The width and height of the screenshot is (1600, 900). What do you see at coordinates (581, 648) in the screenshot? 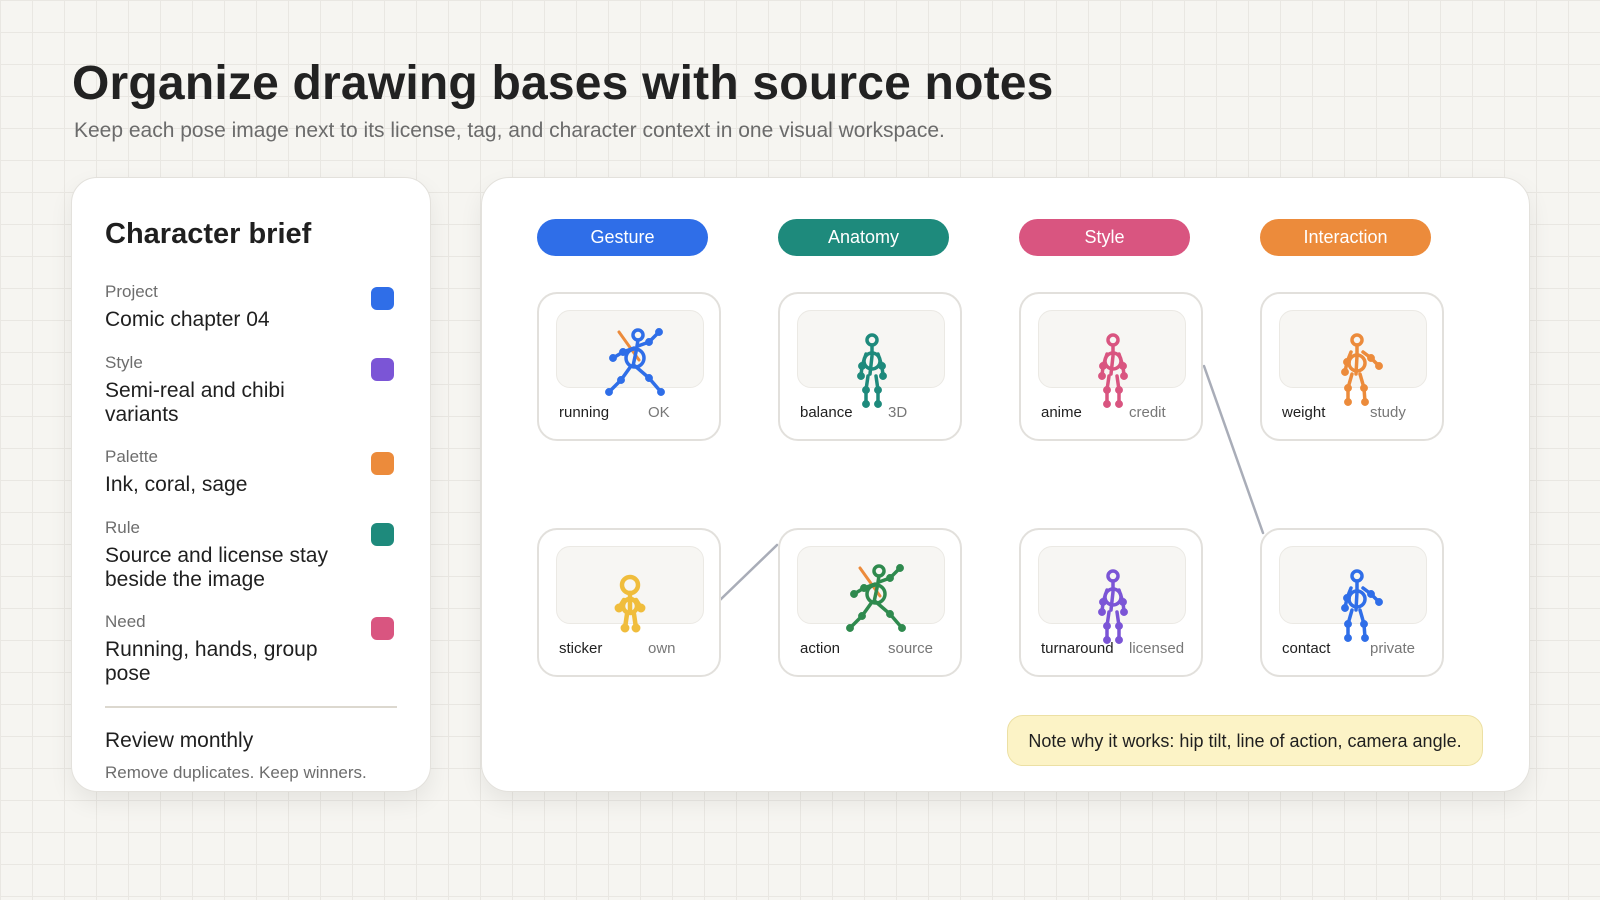
I see `card-tag: sticker` at bounding box center [581, 648].